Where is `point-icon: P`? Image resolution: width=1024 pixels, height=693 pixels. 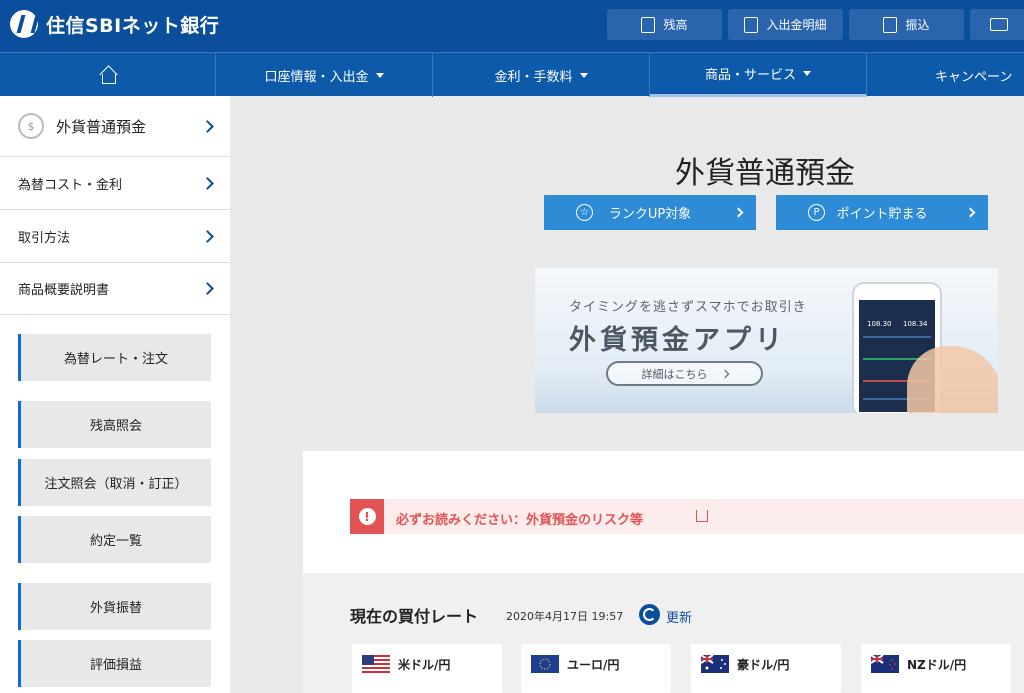
point-icon: P is located at coordinates (816, 212).